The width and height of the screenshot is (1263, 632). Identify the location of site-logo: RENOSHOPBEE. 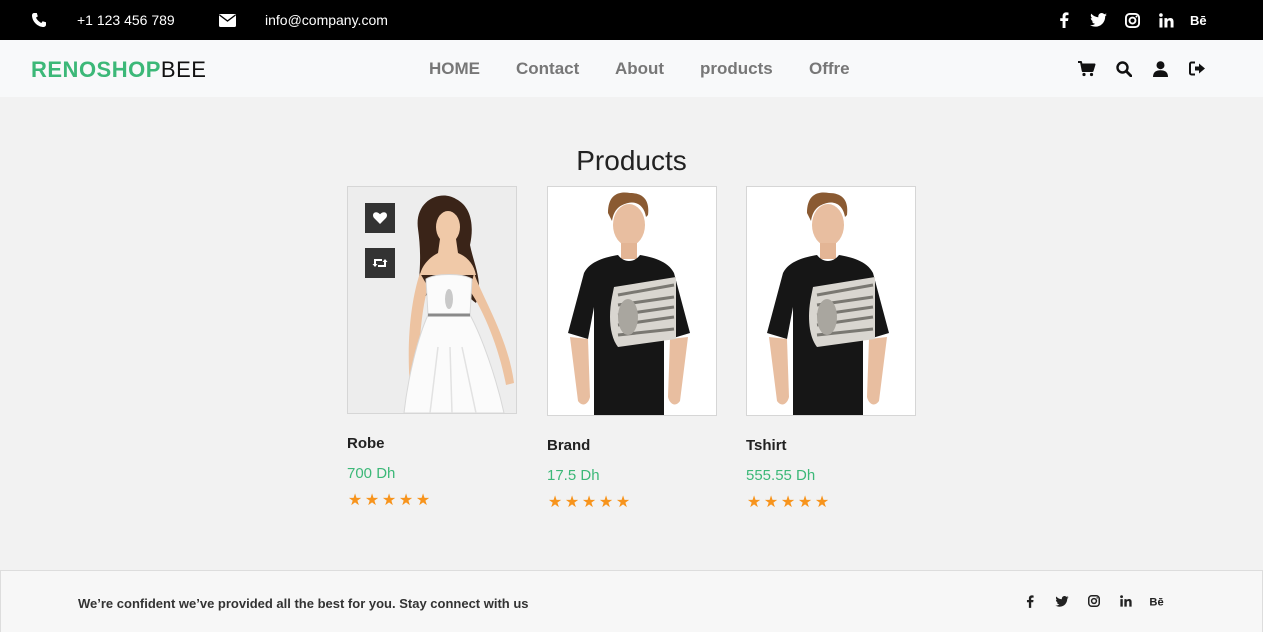
(118, 70).